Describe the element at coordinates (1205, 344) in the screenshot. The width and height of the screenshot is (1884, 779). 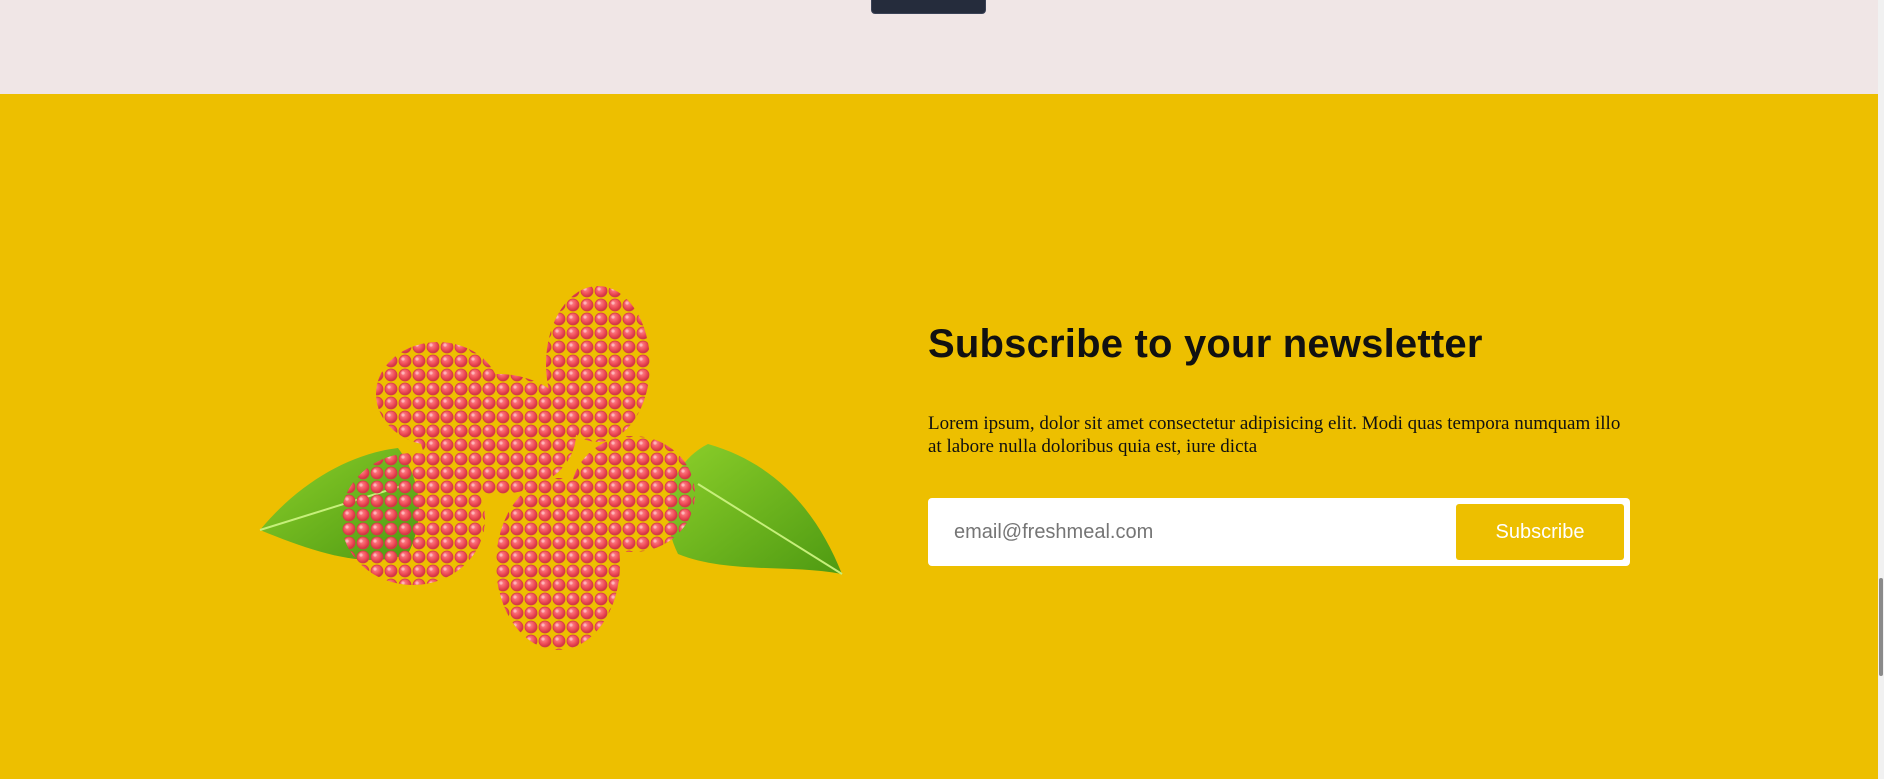
I see `newsletter-title: Subscribe to your newsletter` at that location.